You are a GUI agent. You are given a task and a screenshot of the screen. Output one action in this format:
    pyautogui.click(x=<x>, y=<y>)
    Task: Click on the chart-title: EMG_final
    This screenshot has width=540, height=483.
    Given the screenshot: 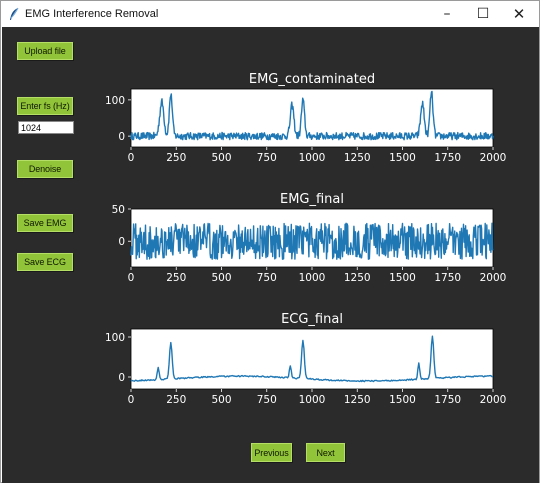 What is the action you would take?
    pyautogui.click(x=312, y=199)
    